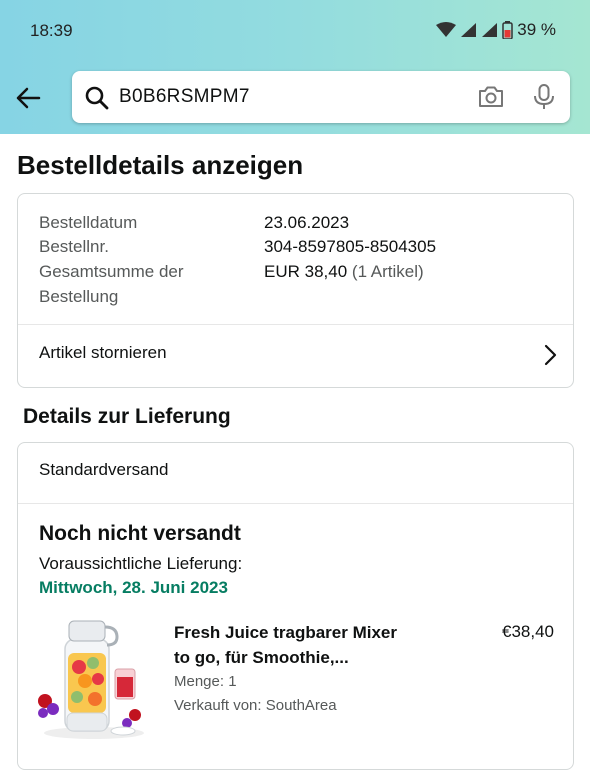 The height and width of the screenshot is (776, 590). I want to click on search-input: B0B6RSMPM7, so click(184, 97).